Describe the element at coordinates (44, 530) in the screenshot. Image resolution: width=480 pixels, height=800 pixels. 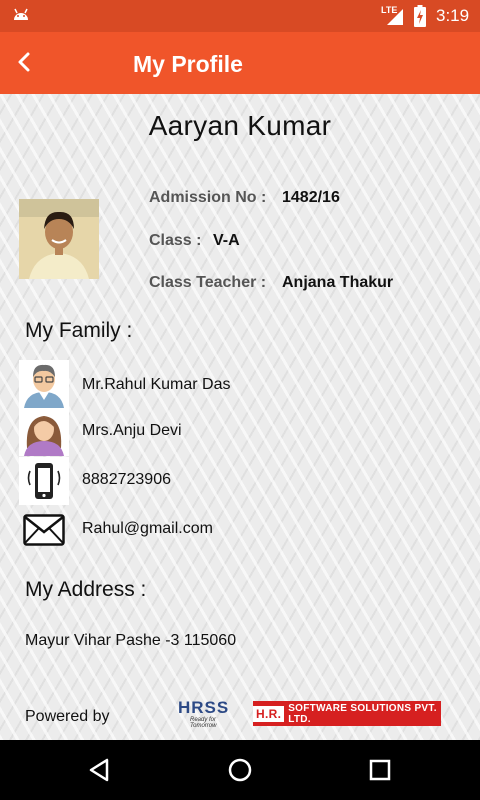
I see `email-icon` at that location.